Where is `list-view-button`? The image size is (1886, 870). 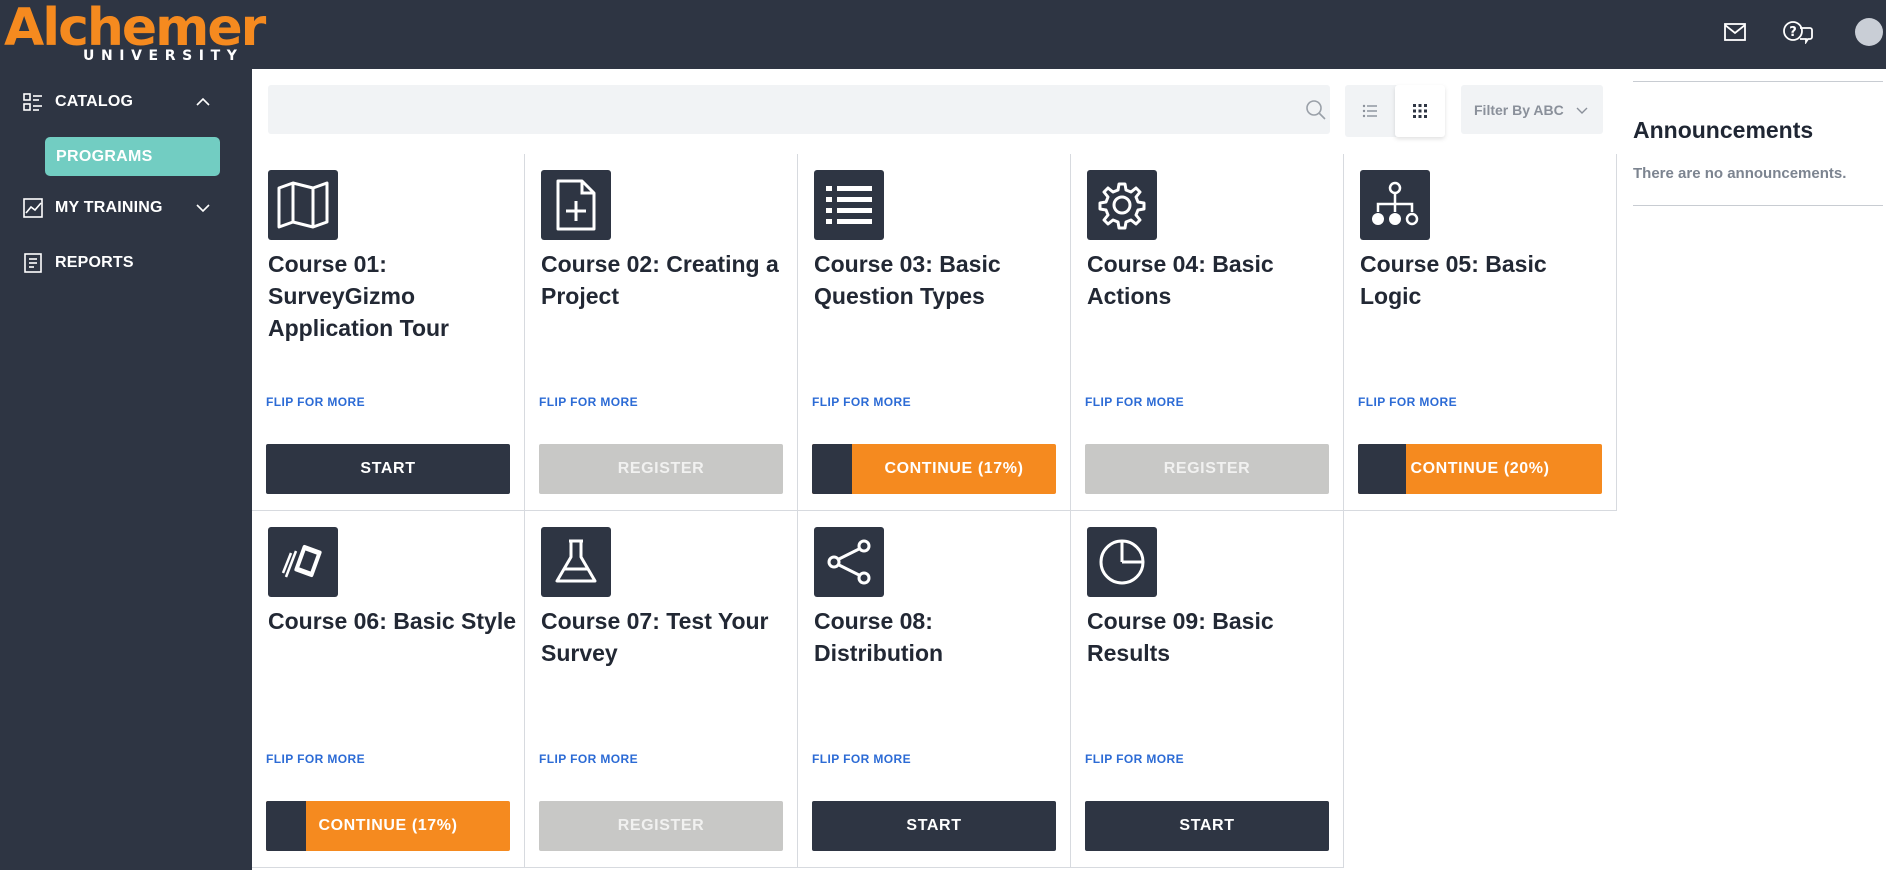
list-view-button is located at coordinates (1370, 111).